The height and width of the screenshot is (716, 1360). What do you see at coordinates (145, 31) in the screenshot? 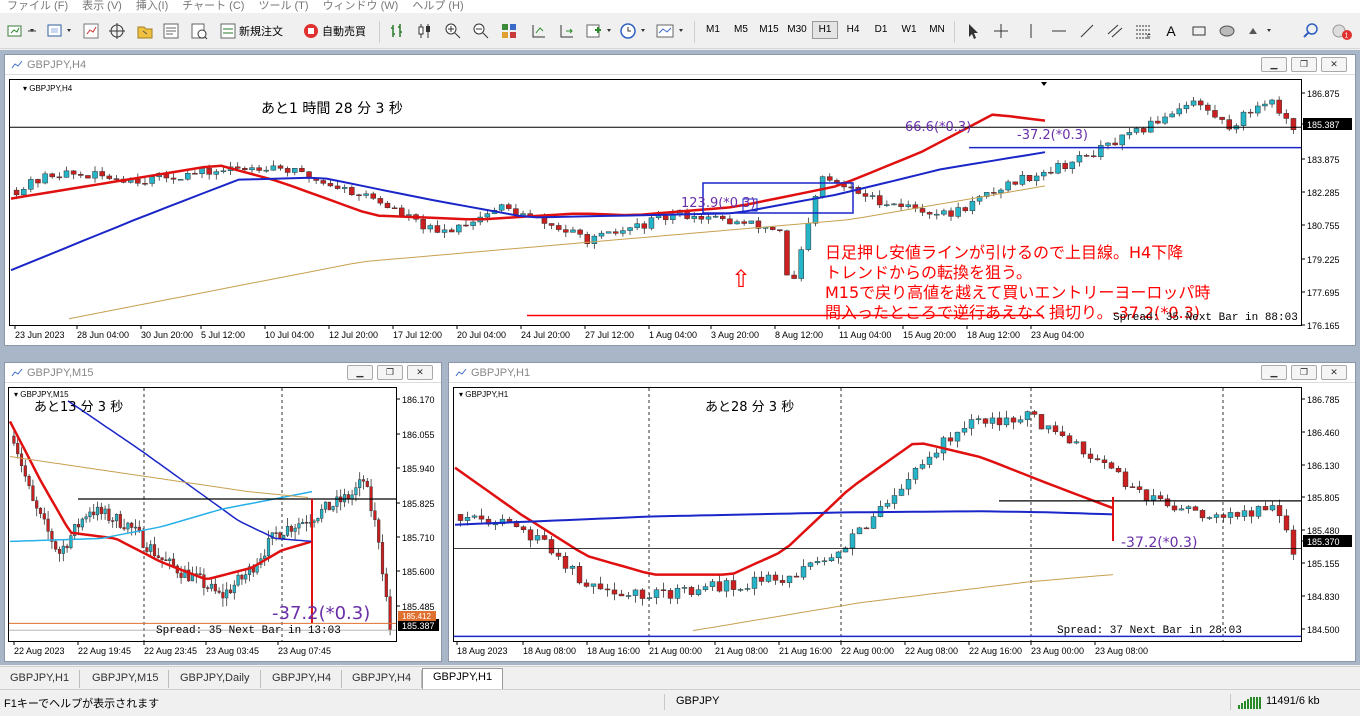
I see `navigator-icon` at bounding box center [145, 31].